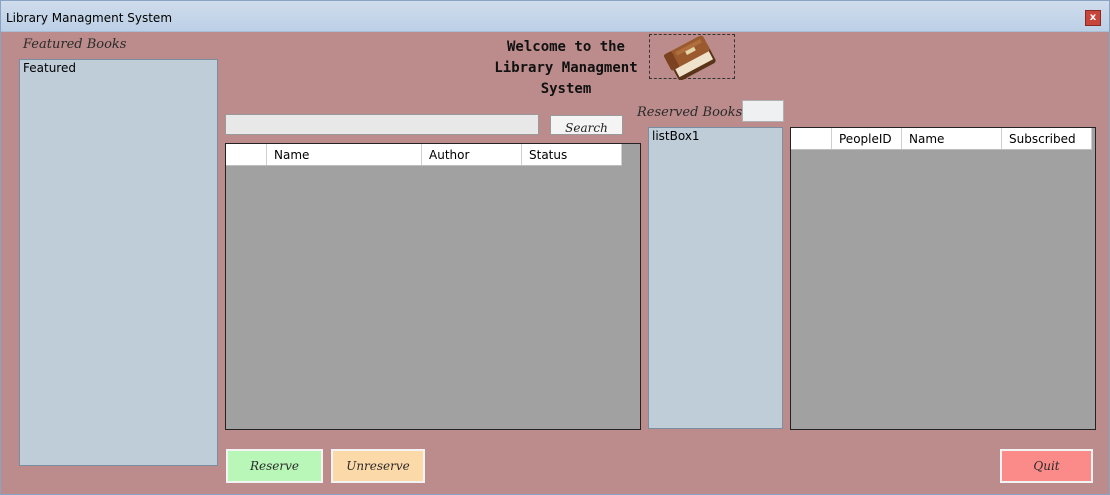 The height and width of the screenshot is (495, 1110). I want to click on welcome-line: Welcome to the, so click(565, 47).